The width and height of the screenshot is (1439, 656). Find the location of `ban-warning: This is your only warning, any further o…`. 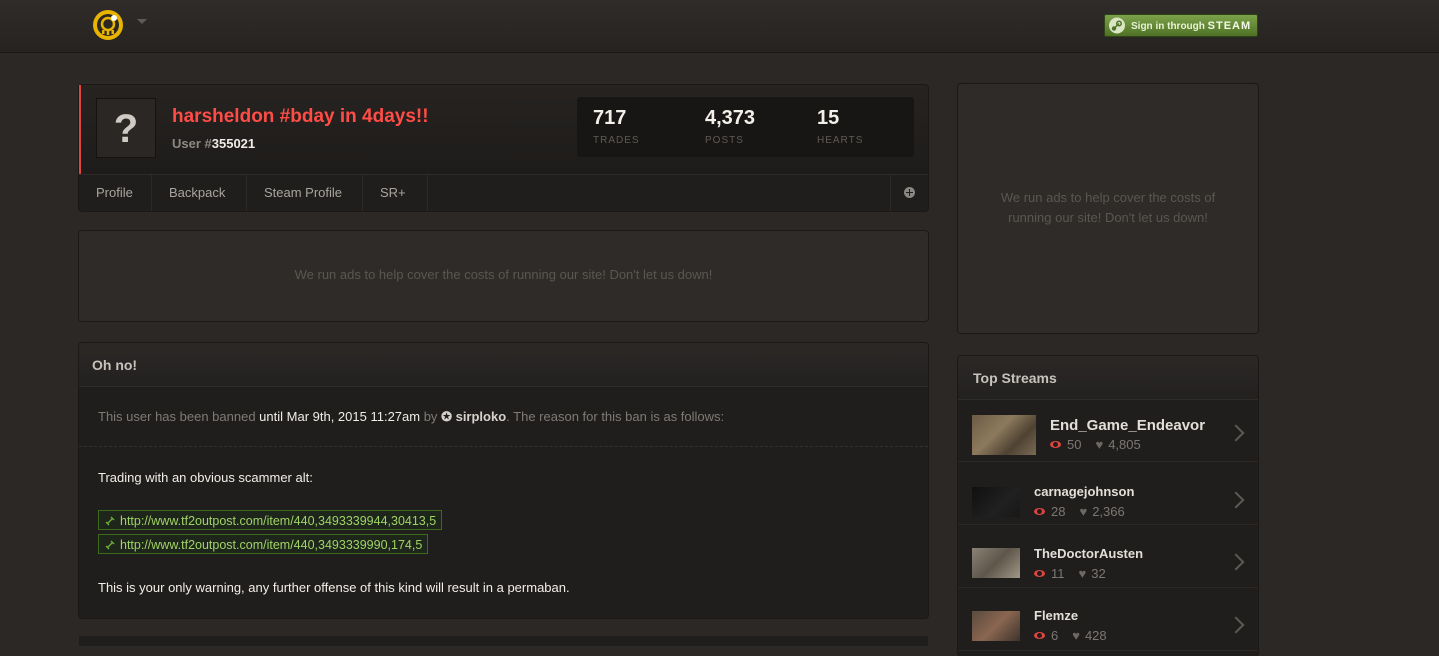

ban-warning: This is your only warning, any further o… is located at coordinates (334, 587).